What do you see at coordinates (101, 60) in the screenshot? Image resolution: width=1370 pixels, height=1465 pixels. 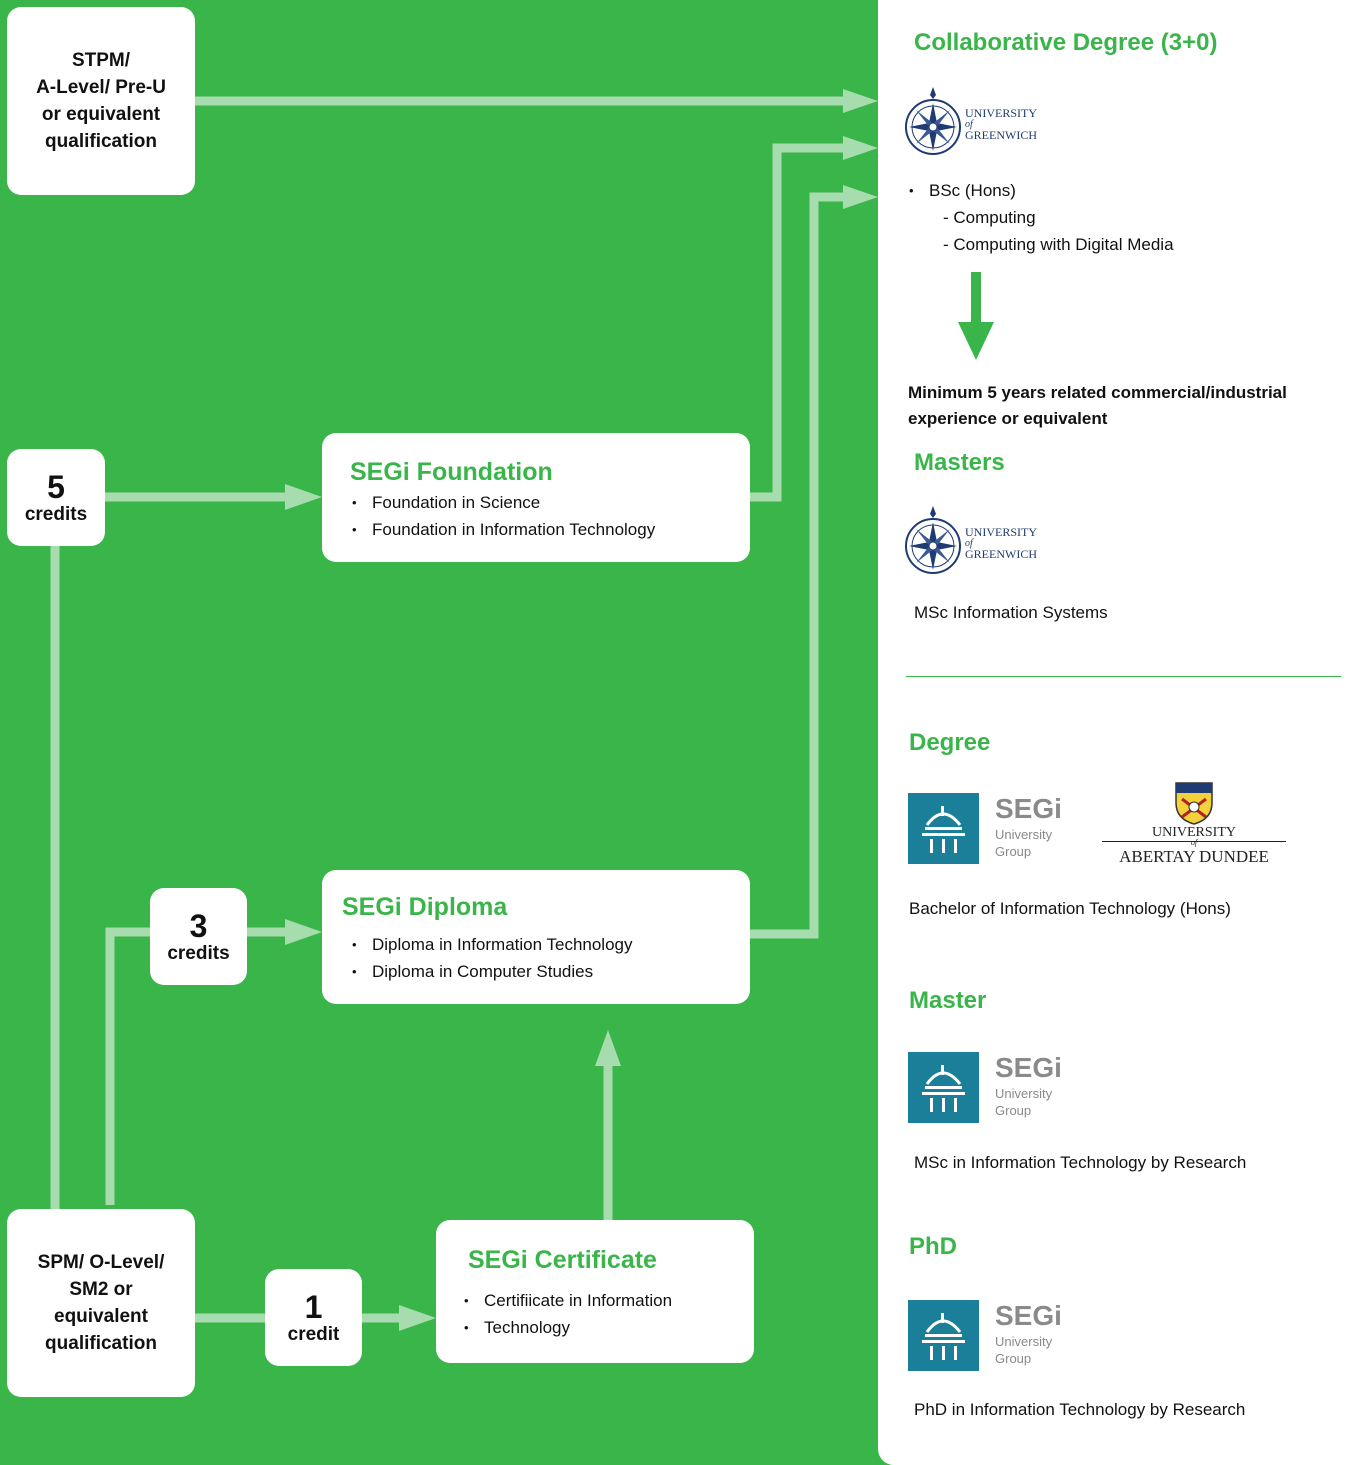 I see `entry-line: STPM/` at bounding box center [101, 60].